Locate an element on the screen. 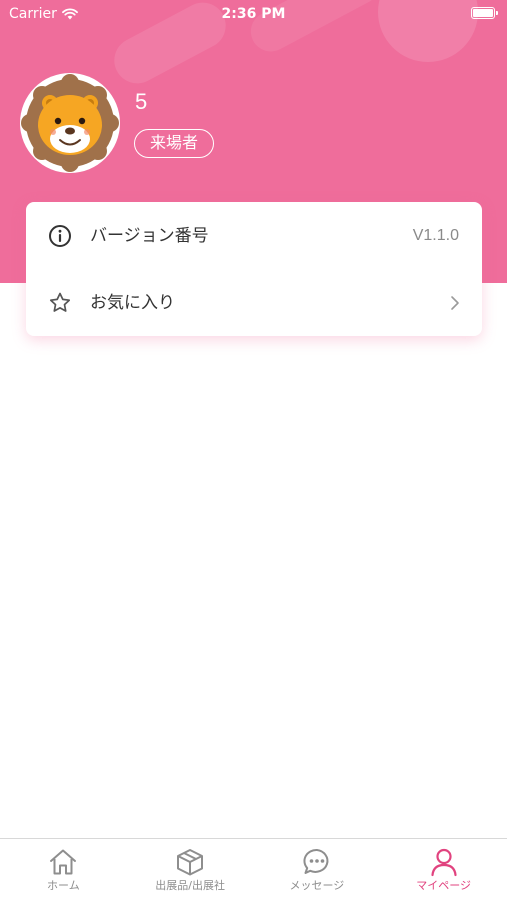 The width and height of the screenshot is (507, 900). status-bar: Carrier 2:36 PM is located at coordinates (253, 14).